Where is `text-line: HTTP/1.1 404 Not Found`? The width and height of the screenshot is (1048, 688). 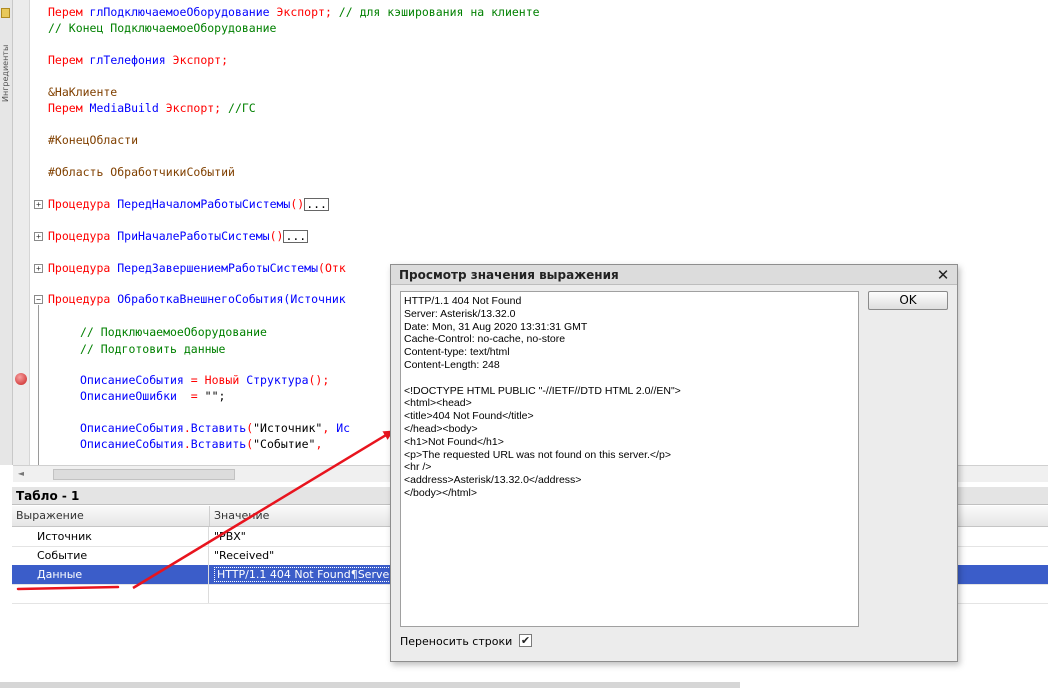
text-line: HTTP/1.1 404 Not Found is located at coordinates (463, 301).